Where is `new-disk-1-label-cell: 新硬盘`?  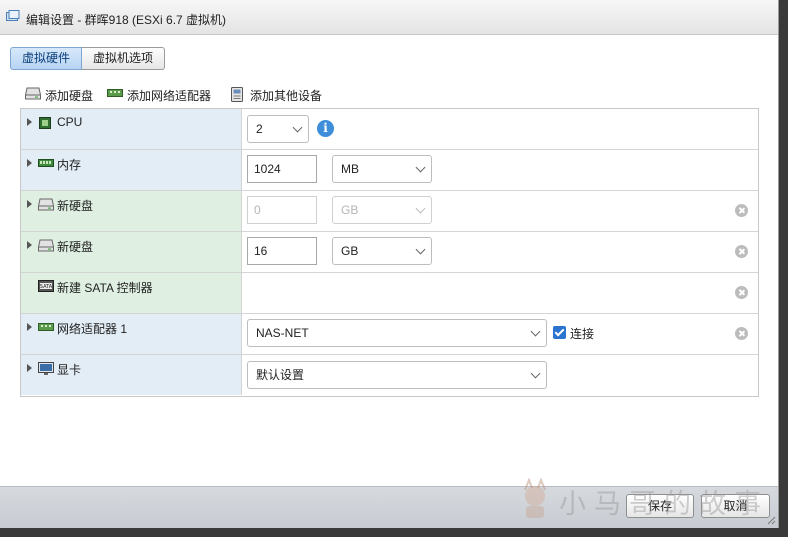
new-disk-1-label-cell: 新硬盘 is located at coordinates (131, 211).